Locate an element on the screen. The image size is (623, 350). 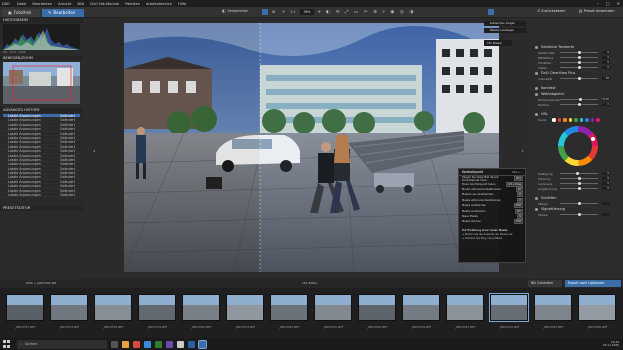
mask-mode-button: Ctrl Maske is located at coordinates (498, 43).